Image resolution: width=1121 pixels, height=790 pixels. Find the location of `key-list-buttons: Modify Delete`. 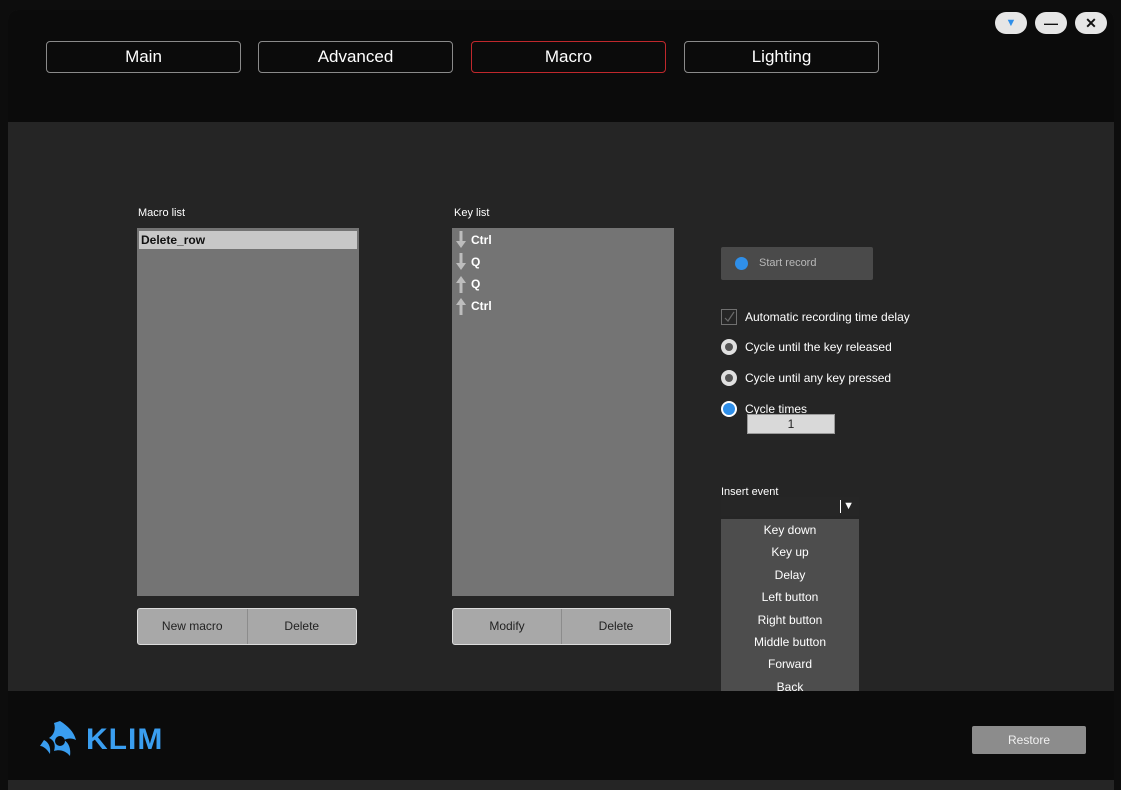

key-list-buttons: Modify Delete is located at coordinates (561, 626).